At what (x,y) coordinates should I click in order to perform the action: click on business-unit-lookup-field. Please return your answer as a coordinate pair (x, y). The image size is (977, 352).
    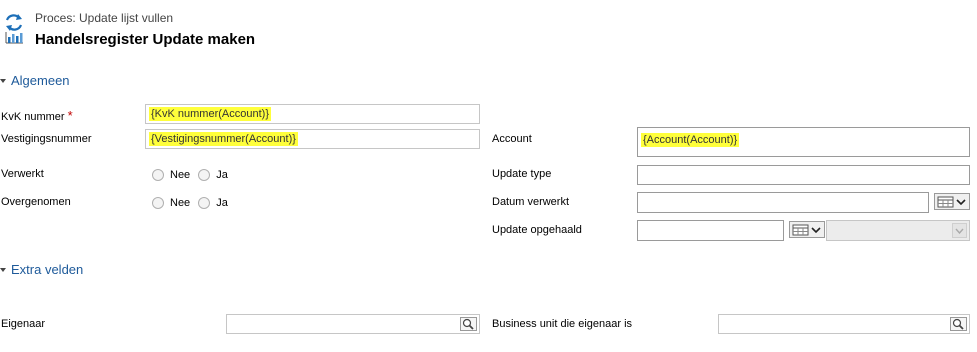
    Looking at the image, I should click on (844, 324).